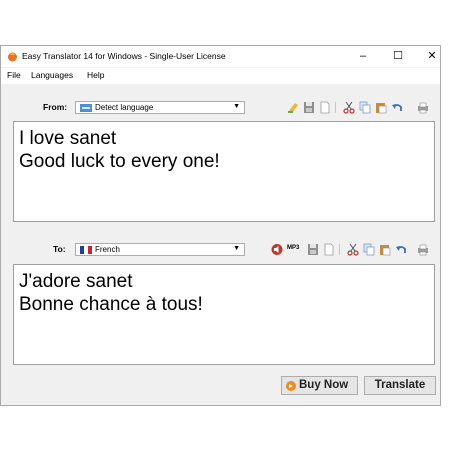 This screenshot has width=450, height=450. I want to click on translated-text-line: Bonne chance à tous!, so click(111, 304).